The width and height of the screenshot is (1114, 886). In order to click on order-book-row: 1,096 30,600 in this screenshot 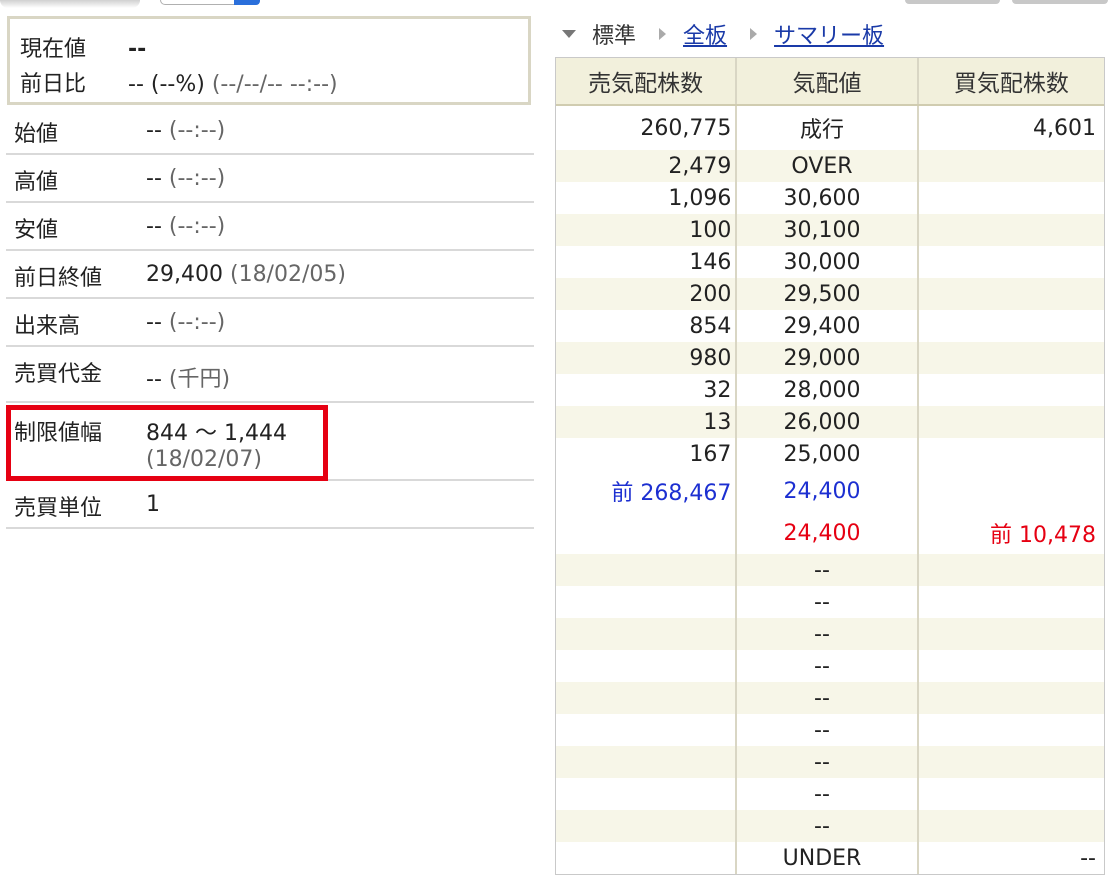, I will do `click(830, 198)`.